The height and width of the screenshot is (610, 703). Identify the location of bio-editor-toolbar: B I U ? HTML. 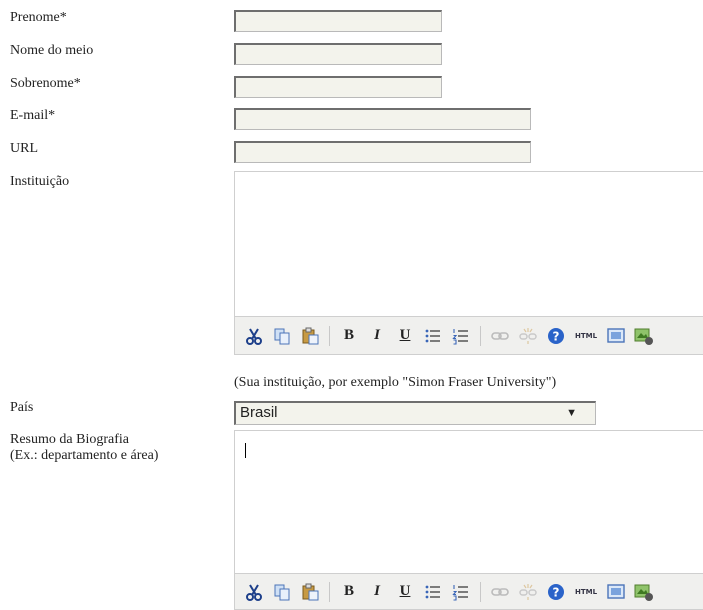
(468, 592).